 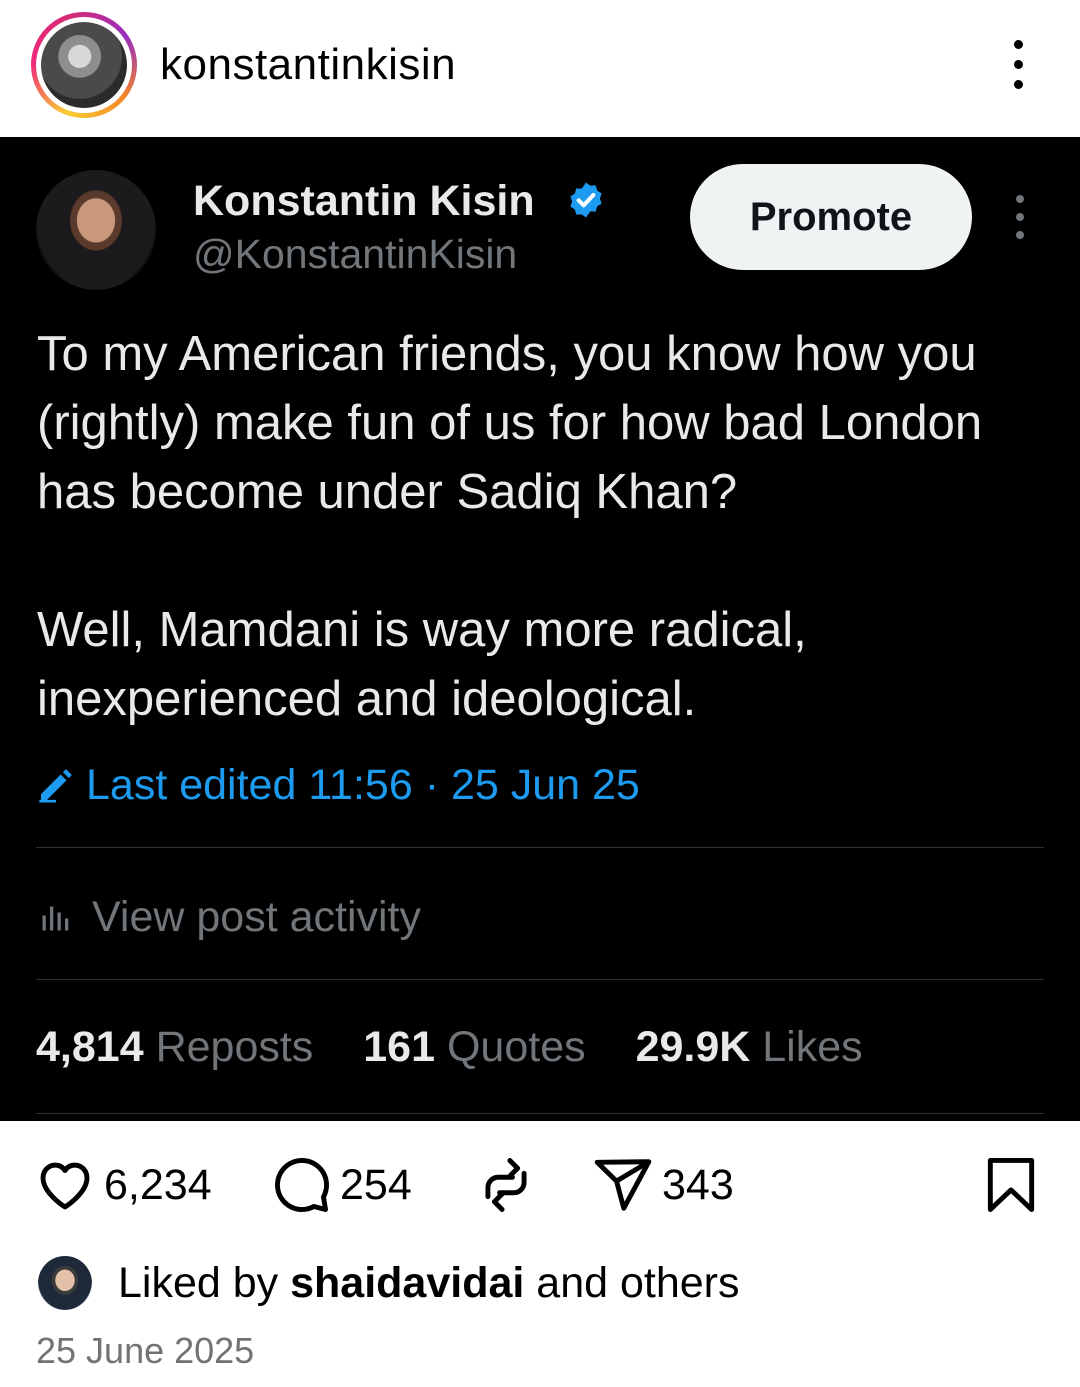 What do you see at coordinates (586, 200) in the screenshot?
I see `verified-badge-icon` at bounding box center [586, 200].